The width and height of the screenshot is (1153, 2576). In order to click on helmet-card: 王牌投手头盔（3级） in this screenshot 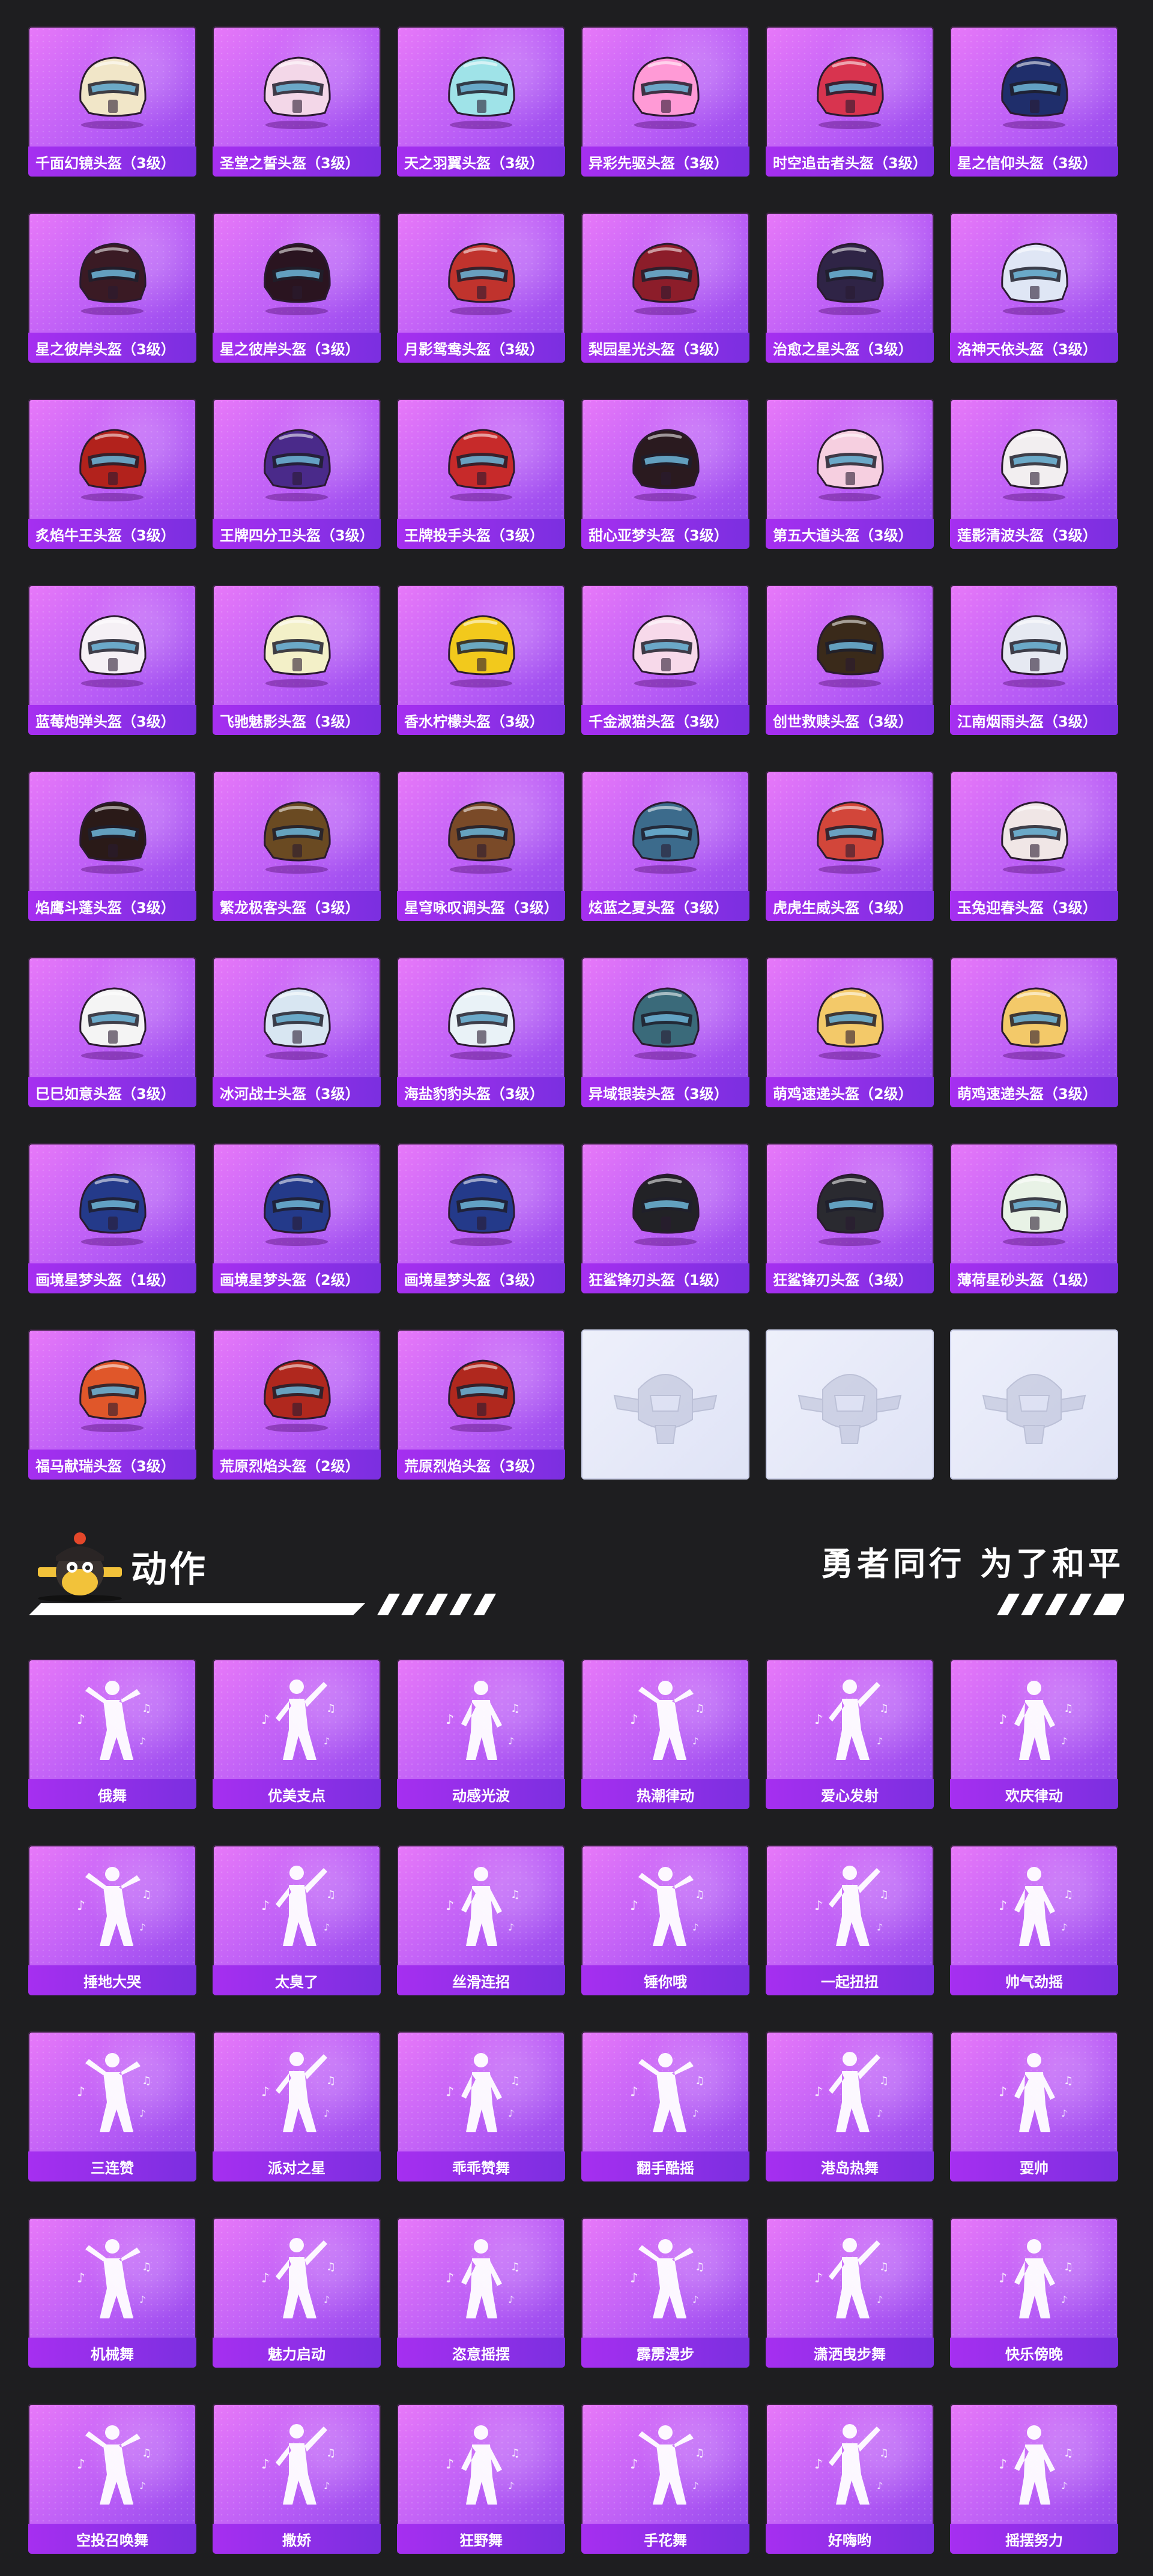, I will do `click(481, 474)`.